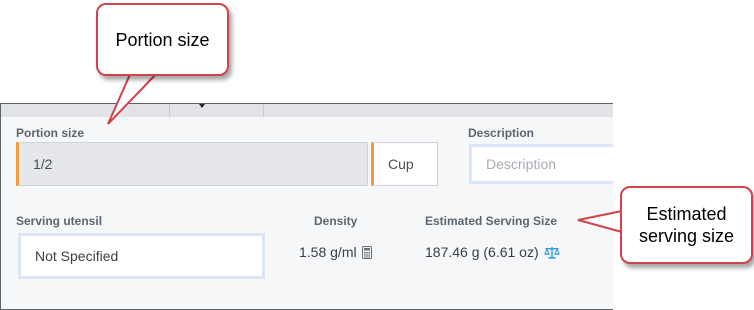 This screenshot has width=754, height=310. I want to click on portion-size-callout: Portion size, so click(162, 39).